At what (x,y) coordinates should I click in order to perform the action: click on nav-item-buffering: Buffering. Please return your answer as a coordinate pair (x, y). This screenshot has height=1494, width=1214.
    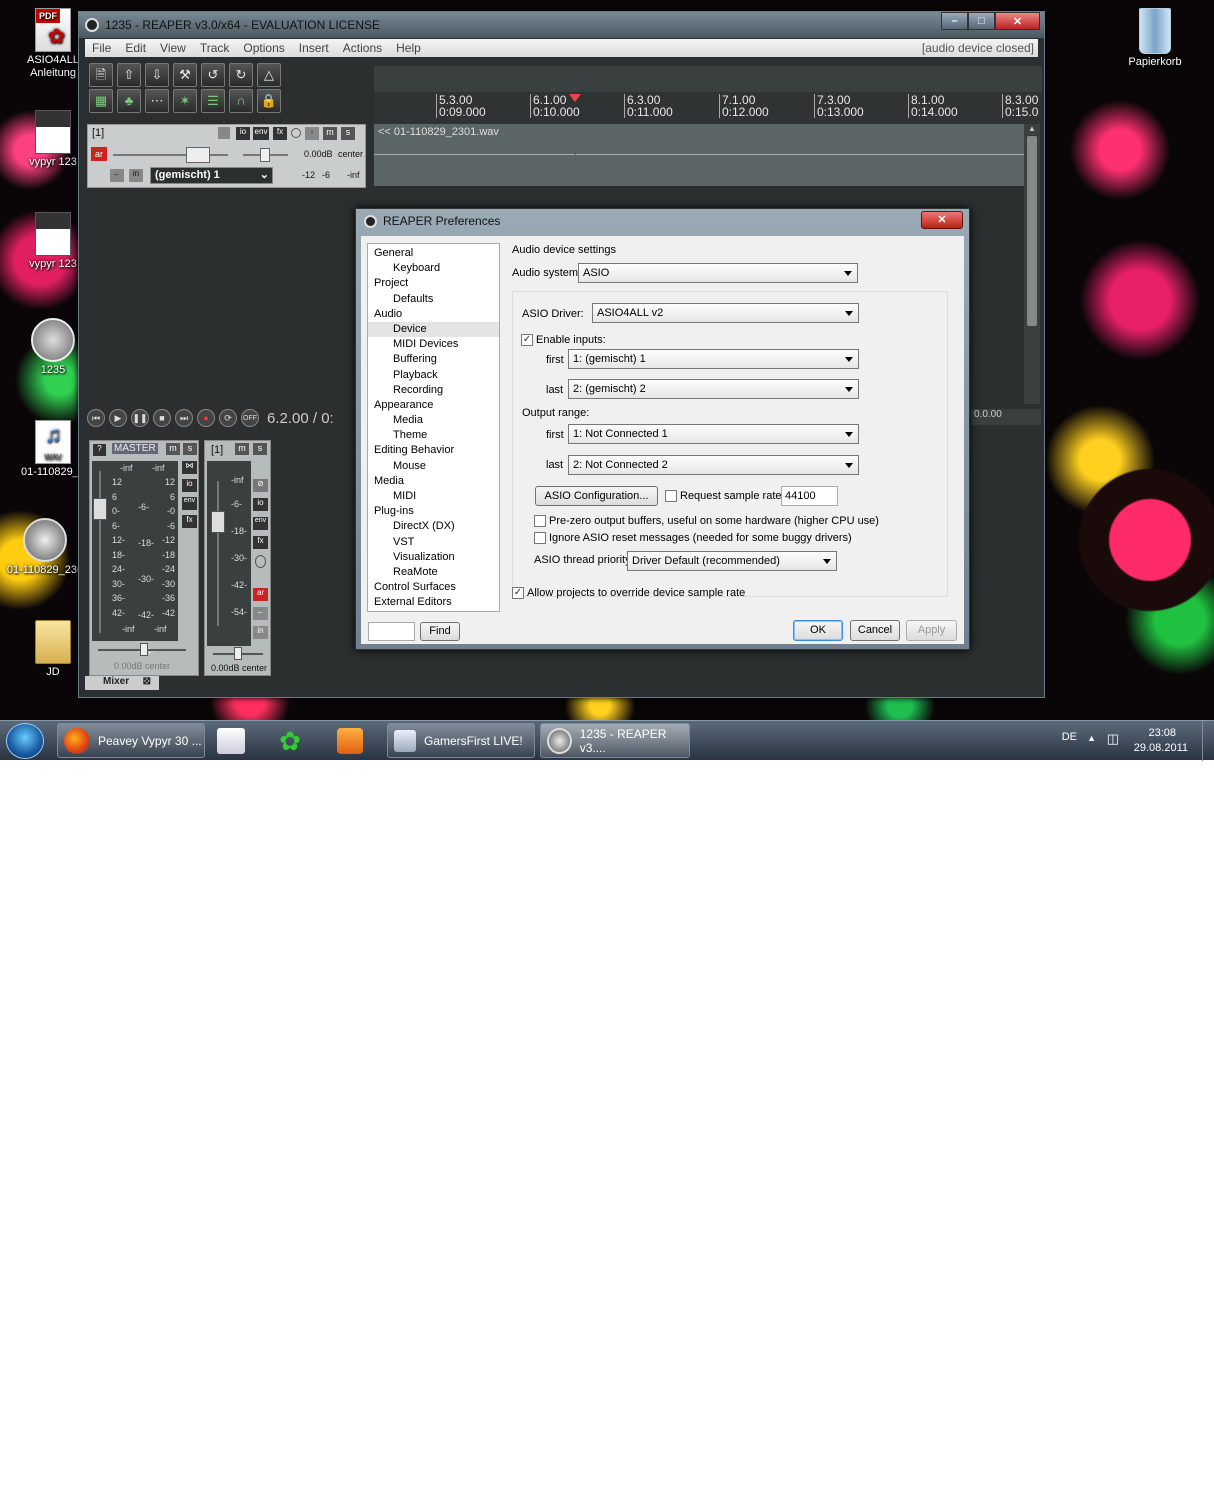
    Looking at the image, I should click on (433, 359).